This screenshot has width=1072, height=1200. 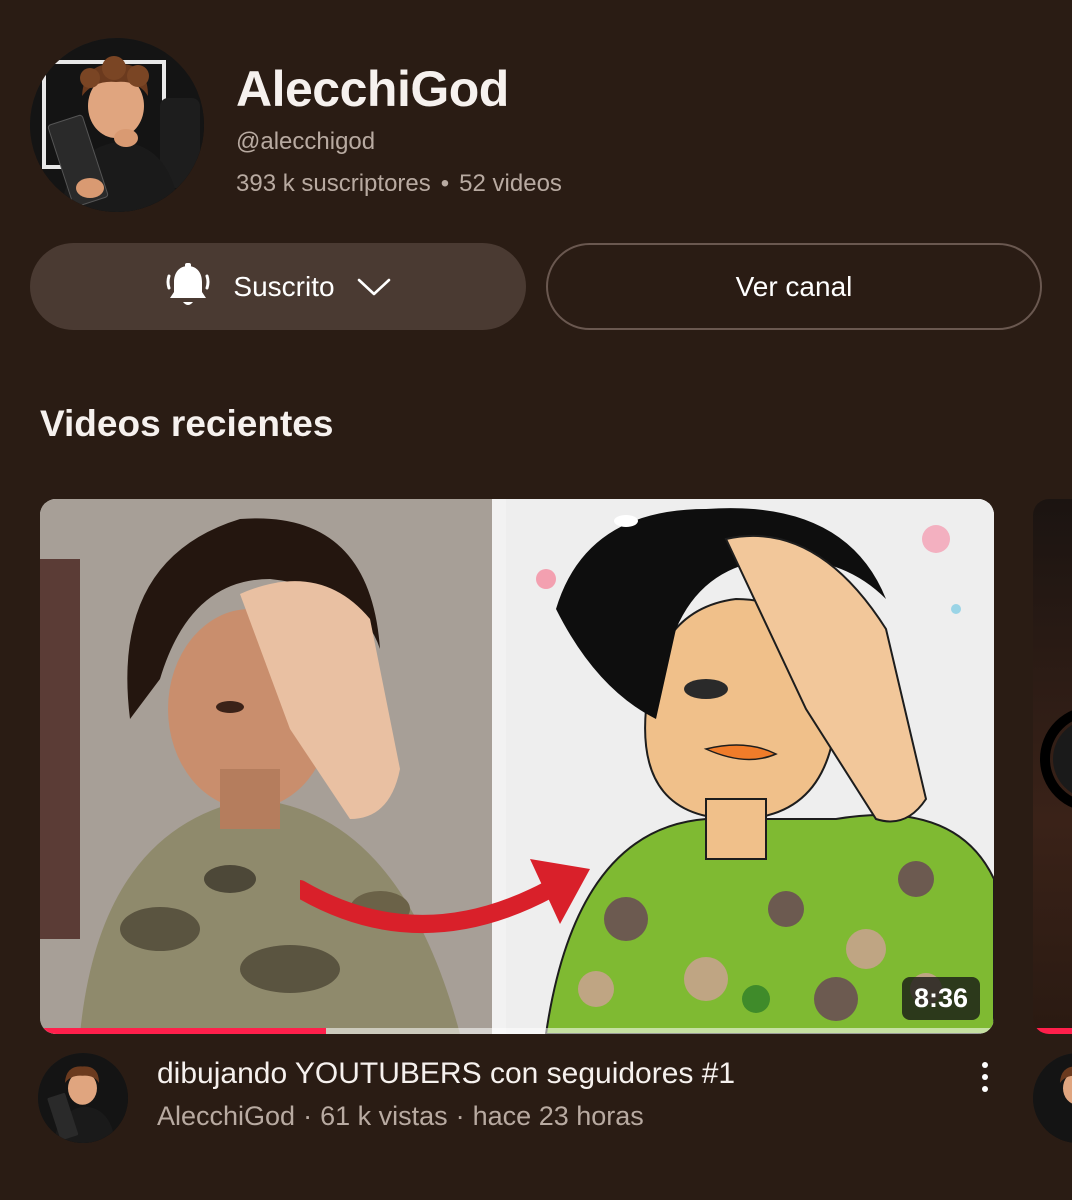 I want to click on avatar-illustration, so click(x=117, y=125).